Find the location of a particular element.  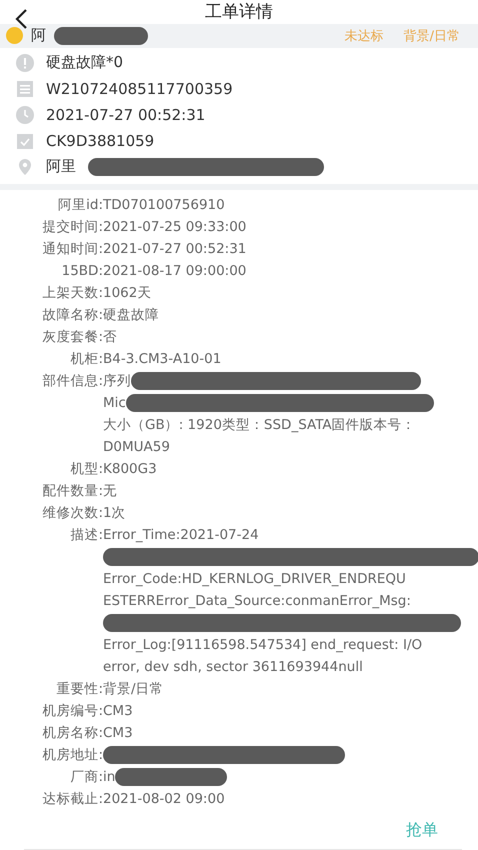

field-value: 大小（GB）: 1920类型：SSD_SATA固件版本号： is located at coordinates (259, 425).